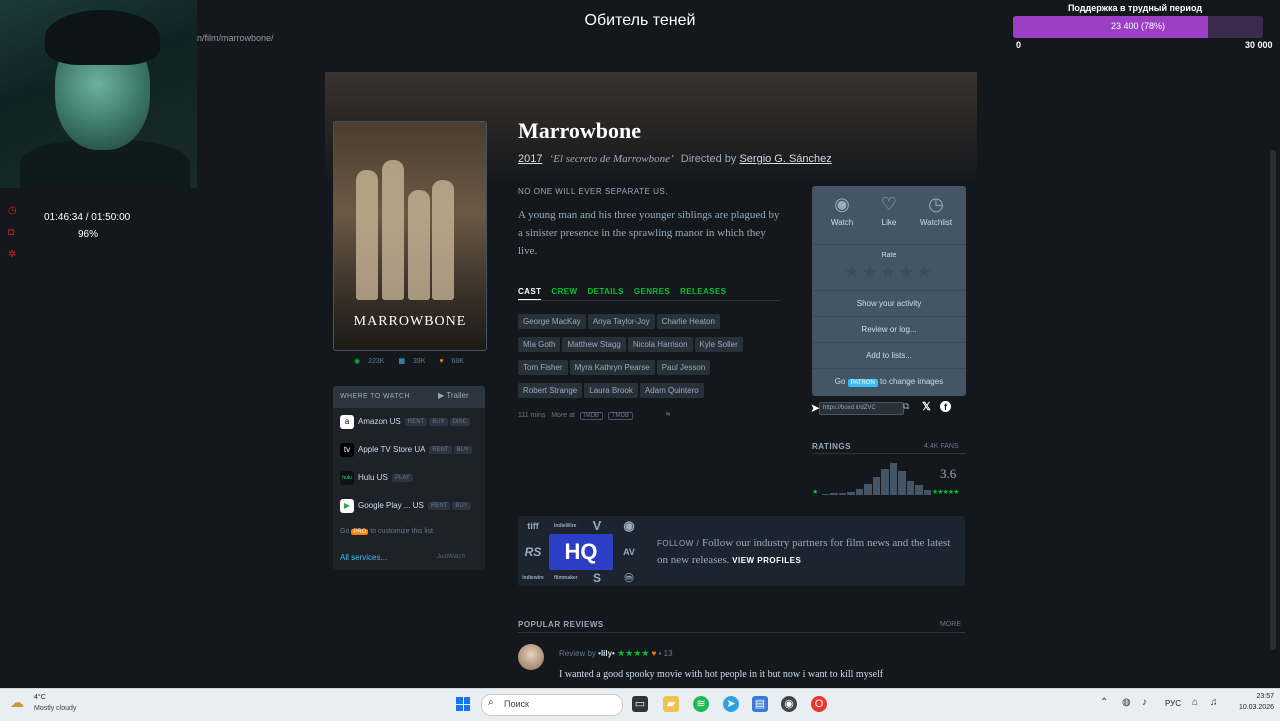  I want to click on rating-stars-input: ★★★★★, so click(889, 272).